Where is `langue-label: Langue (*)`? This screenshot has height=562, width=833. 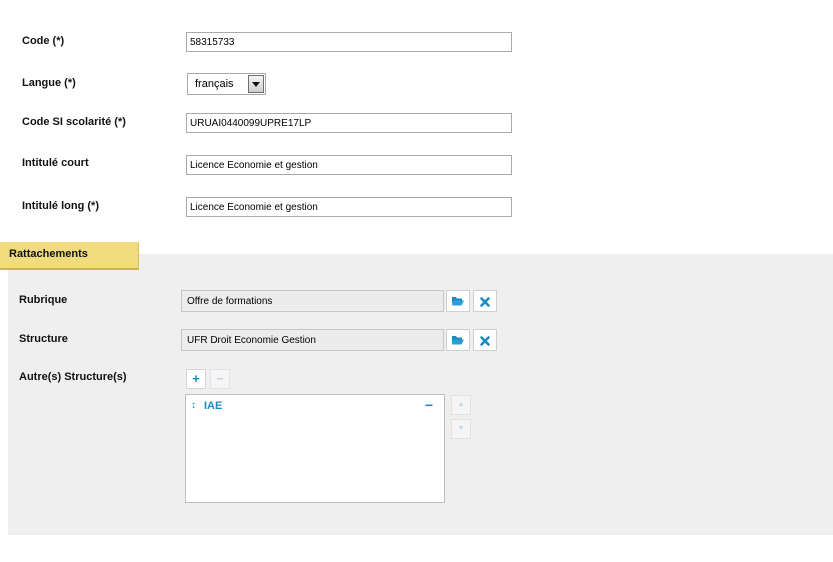
langue-label: Langue (*) is located at coordinates (49, 83).